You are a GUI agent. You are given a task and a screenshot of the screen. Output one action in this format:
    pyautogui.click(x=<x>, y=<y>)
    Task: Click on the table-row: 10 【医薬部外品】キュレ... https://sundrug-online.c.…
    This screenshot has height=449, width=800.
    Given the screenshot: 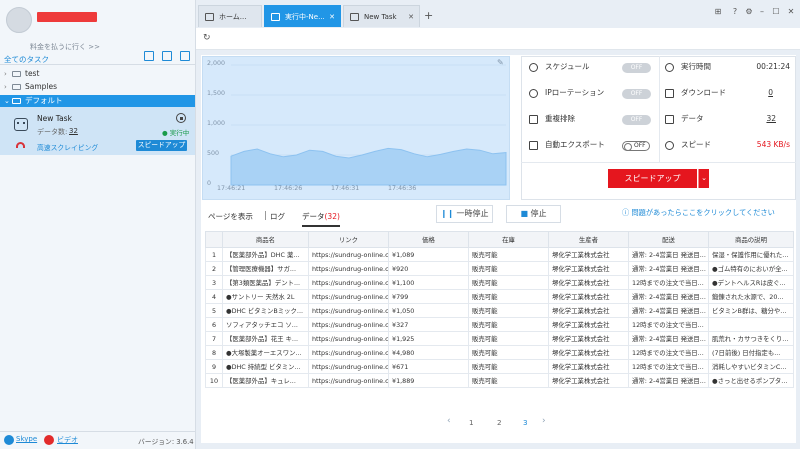 What is the action you would take?
    pyautogui.click(x=499, y=380)
    